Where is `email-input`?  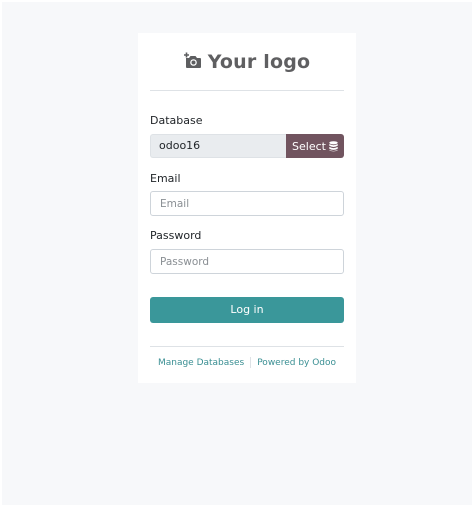 email-input is located at coordinates (247, 203).